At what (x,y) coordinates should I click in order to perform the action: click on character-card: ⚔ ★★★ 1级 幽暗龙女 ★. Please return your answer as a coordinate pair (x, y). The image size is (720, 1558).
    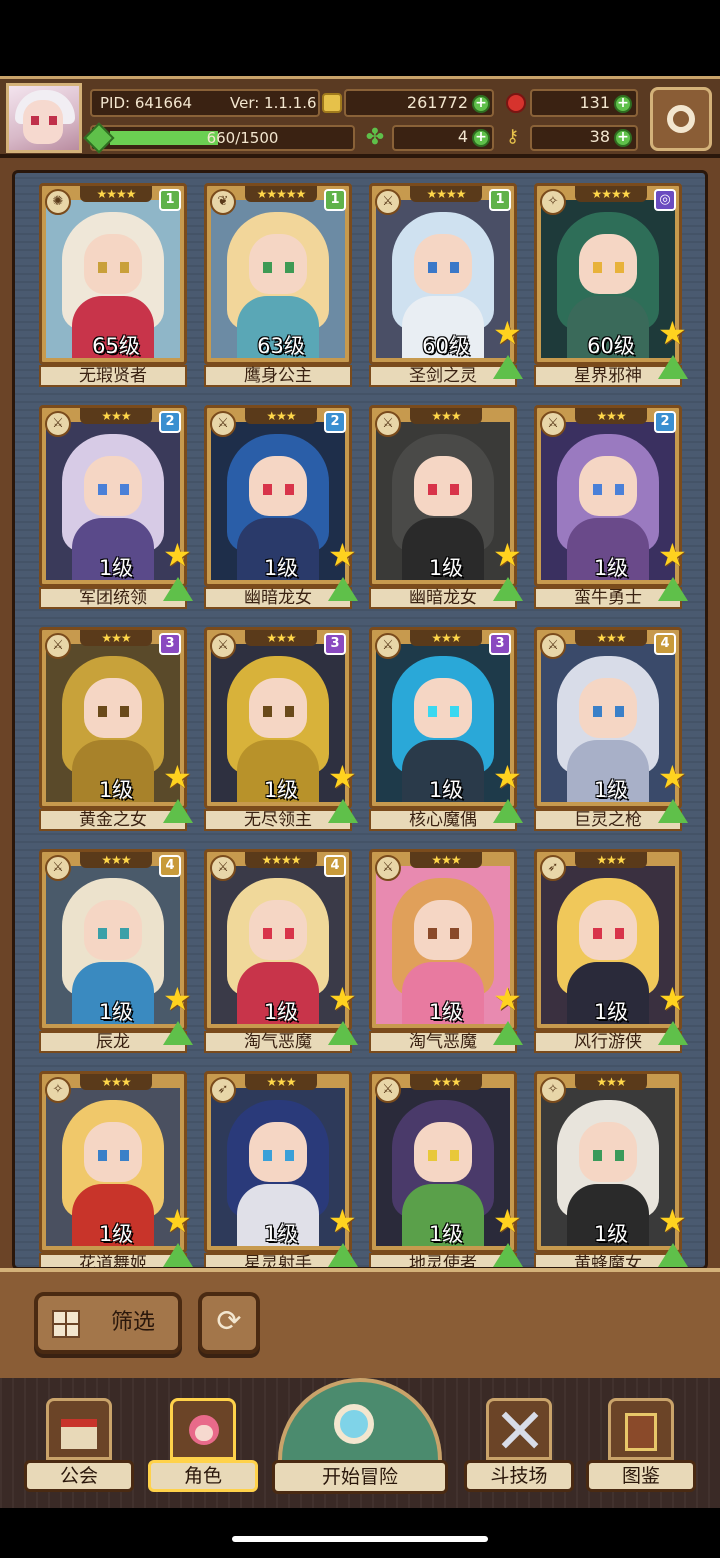
    Looking at the image, I should click on (446, 507).